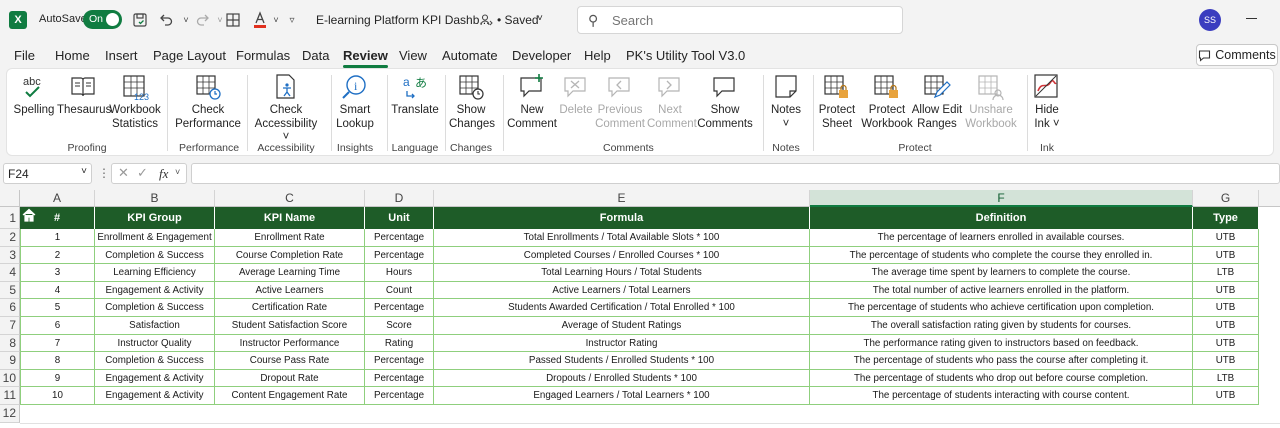 This screenshot has width=1280, height=428. Describe the element at coordinates (10, 198) in the screenshot. I see `select-all-corner` at that location.